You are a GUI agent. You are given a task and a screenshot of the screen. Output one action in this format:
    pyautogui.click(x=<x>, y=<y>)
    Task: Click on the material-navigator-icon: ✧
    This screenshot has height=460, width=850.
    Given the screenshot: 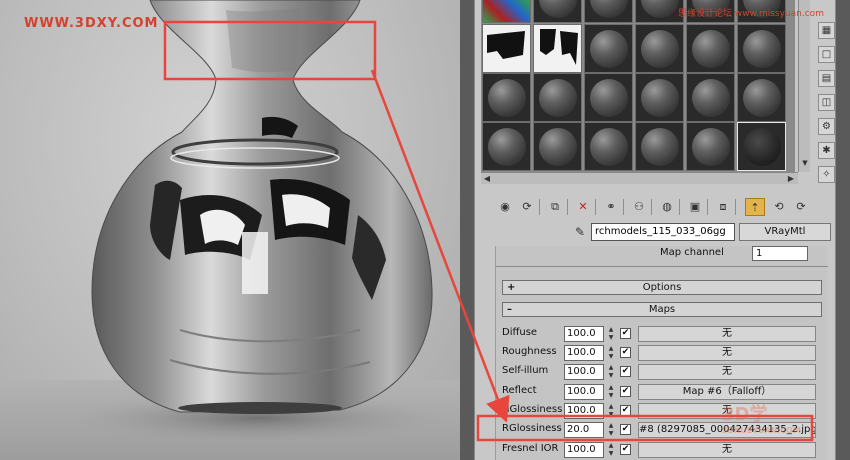 What is the action you would take?
    pyautogui.click(x=826, y=174)
    